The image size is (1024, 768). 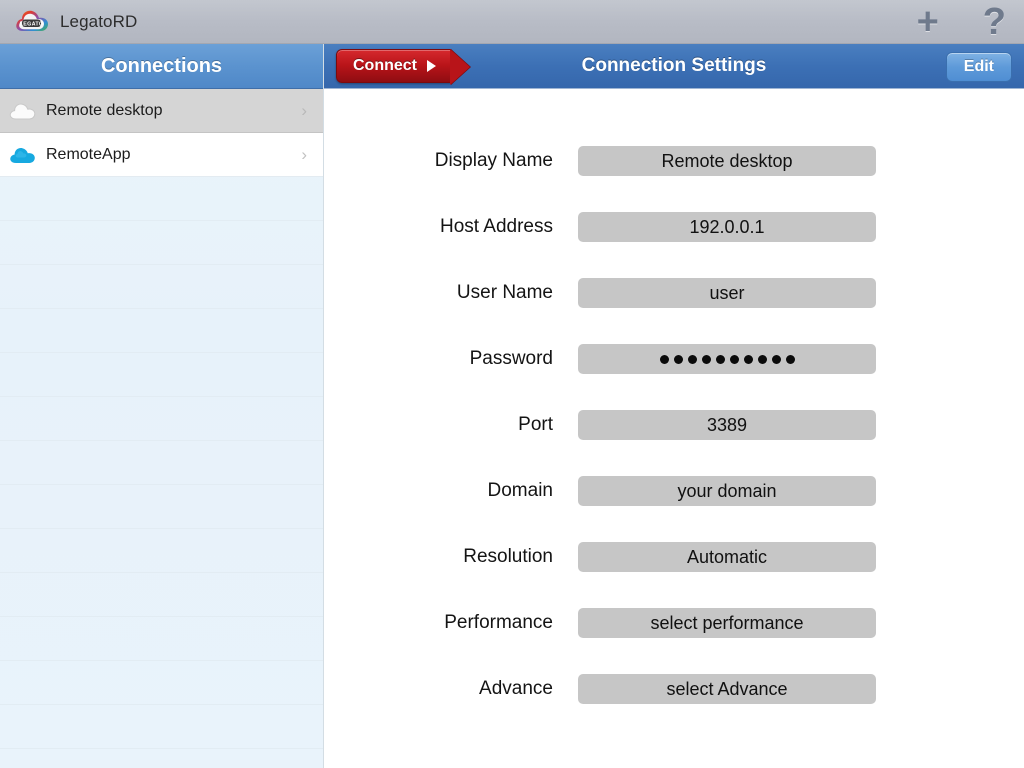 I want to click on sidebar-item-label: RemoteApp, so click(x=88, y=154).